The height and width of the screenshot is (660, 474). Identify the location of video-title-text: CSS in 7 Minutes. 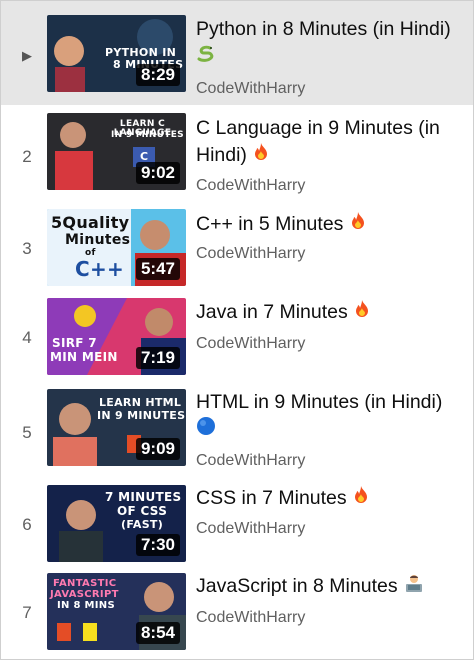
(271, 498).